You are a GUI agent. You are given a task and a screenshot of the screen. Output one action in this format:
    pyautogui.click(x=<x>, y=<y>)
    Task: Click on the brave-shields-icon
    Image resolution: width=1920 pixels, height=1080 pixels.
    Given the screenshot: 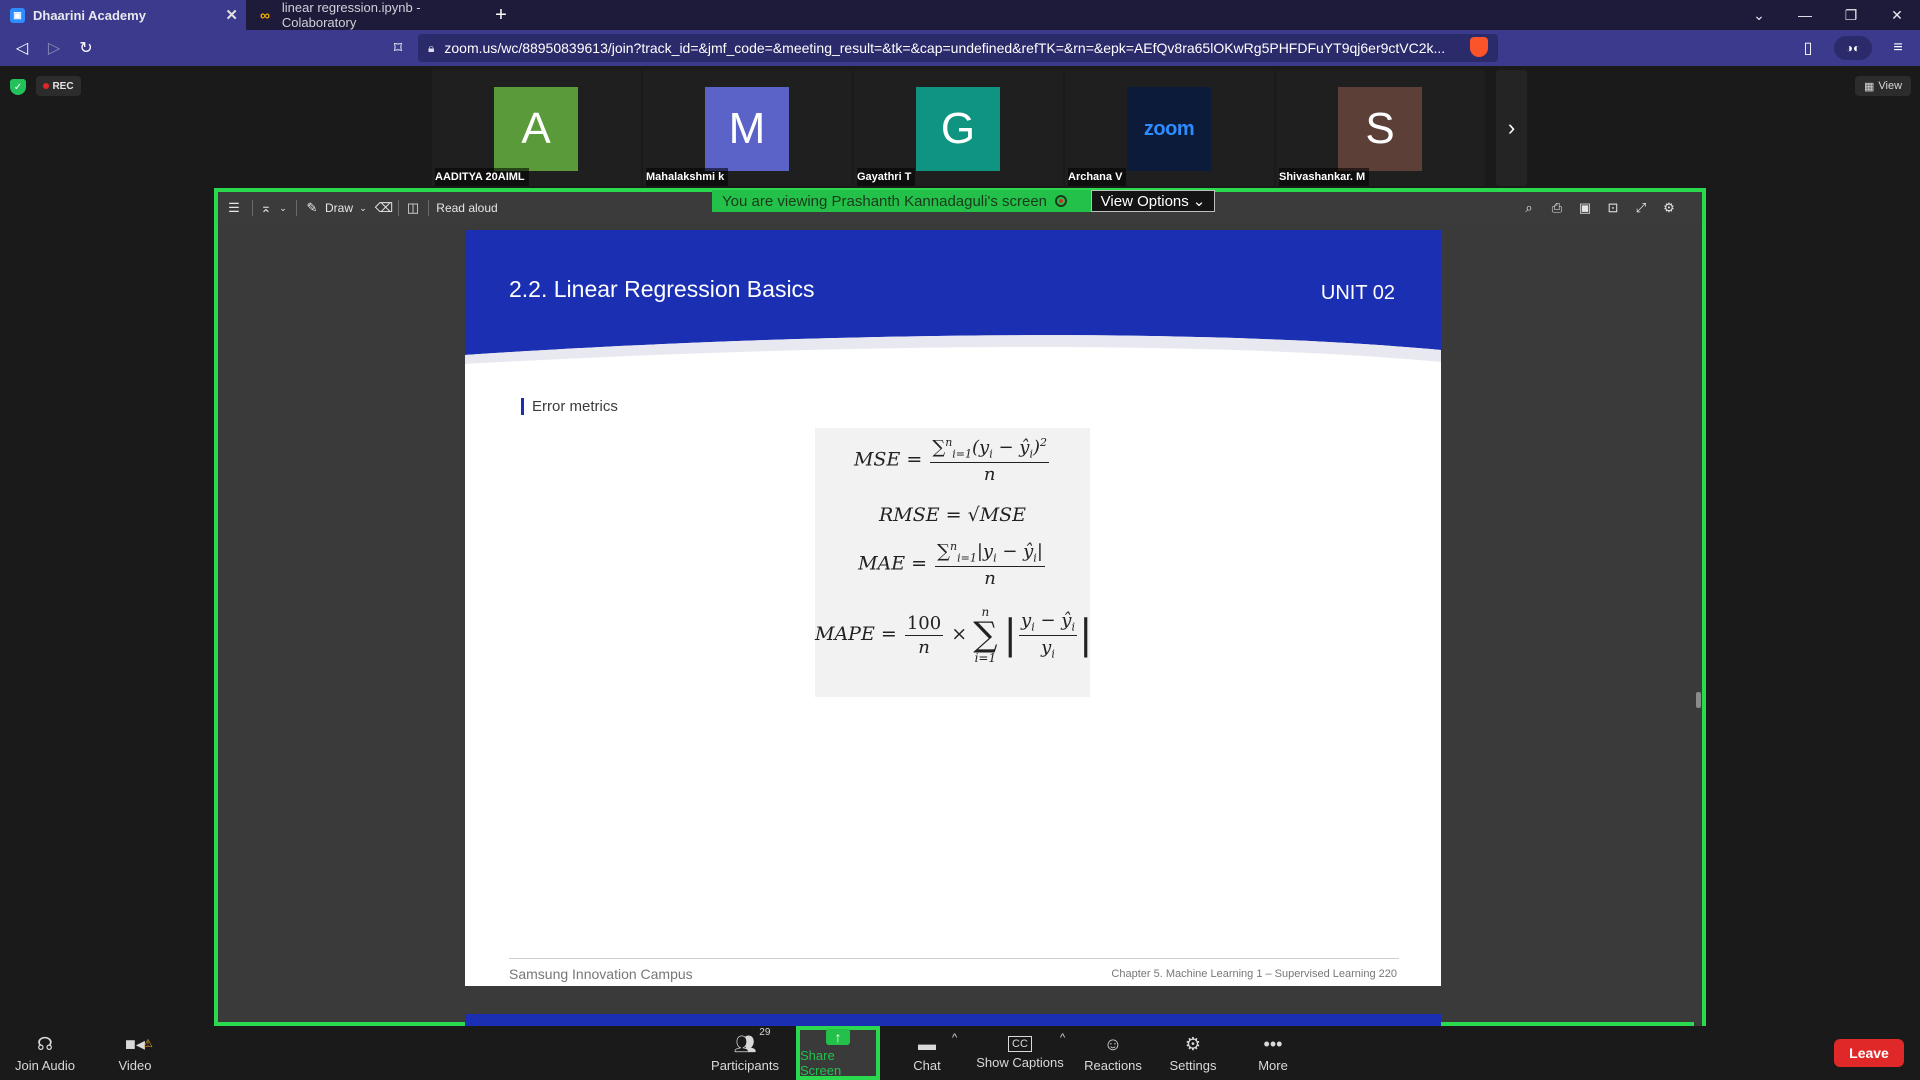 What is the action you would take?
    pyautogui.click(x=1479, y=47)
    